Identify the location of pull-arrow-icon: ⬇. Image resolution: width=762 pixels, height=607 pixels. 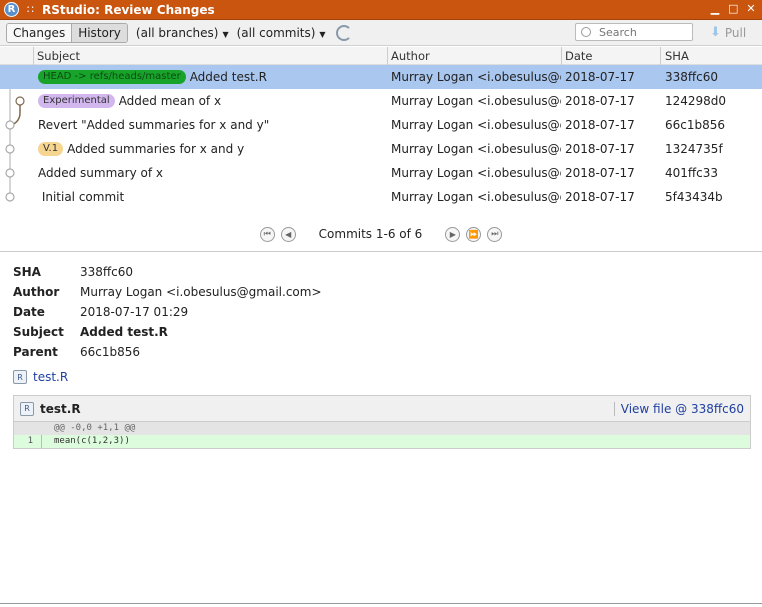
(715, 32).